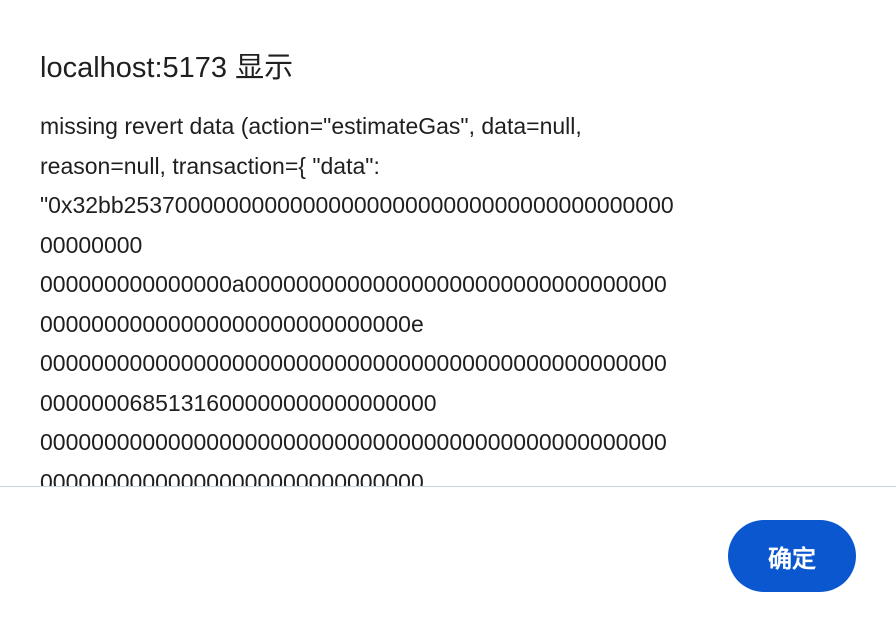 Image resolution: width=896 pixels, height=632 pixels. Describe the element at coordinates (448, 486) in the screenshot. I see `dialog-divider` at that location.